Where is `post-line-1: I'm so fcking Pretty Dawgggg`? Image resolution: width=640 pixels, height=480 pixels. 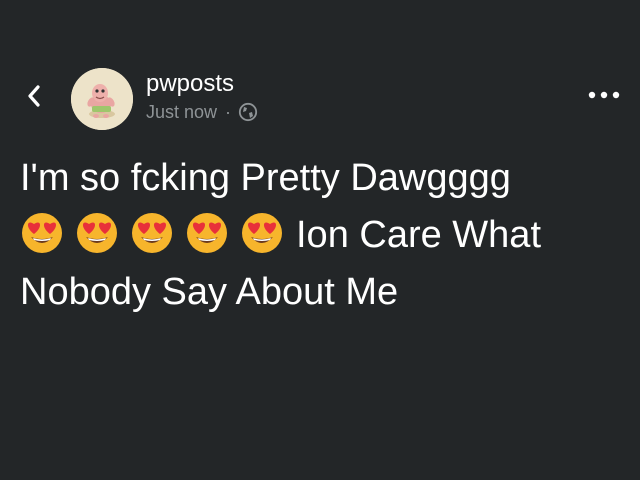 post-line-1: I'm so fcking Pretty Dawgggg is located at coordinates (265, 178).